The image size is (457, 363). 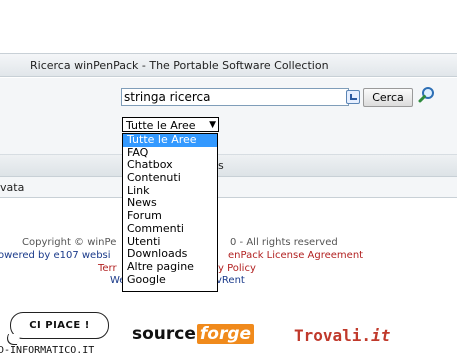 I want to click on license-link: enPack License Agreement, so click(x=295, y=255).